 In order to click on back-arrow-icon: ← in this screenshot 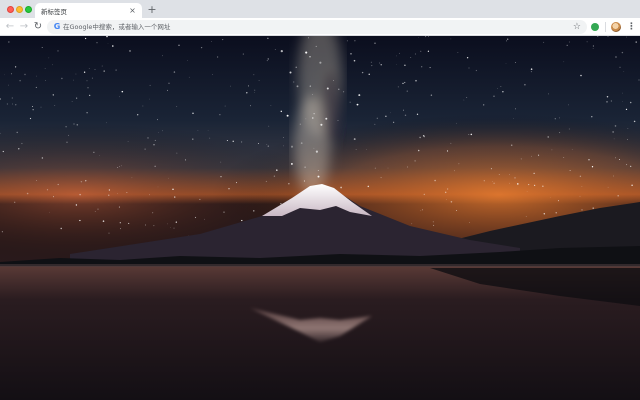, I will do `click(10, 27)`.